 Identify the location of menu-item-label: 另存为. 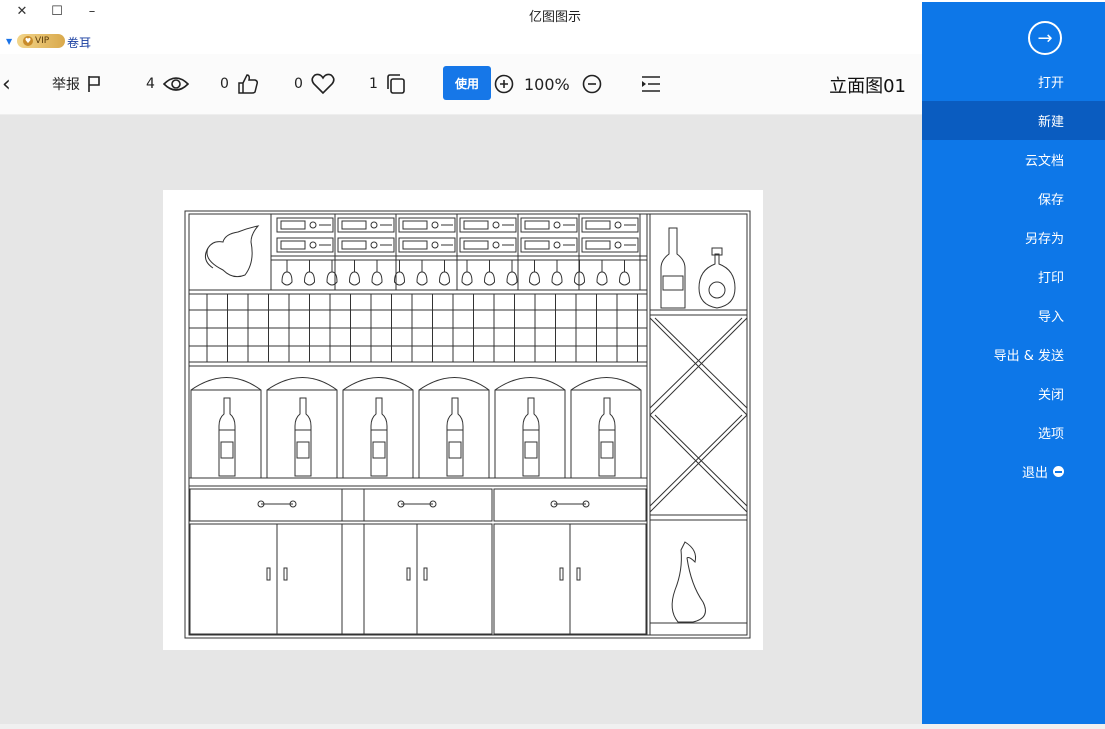
(1044, 239).